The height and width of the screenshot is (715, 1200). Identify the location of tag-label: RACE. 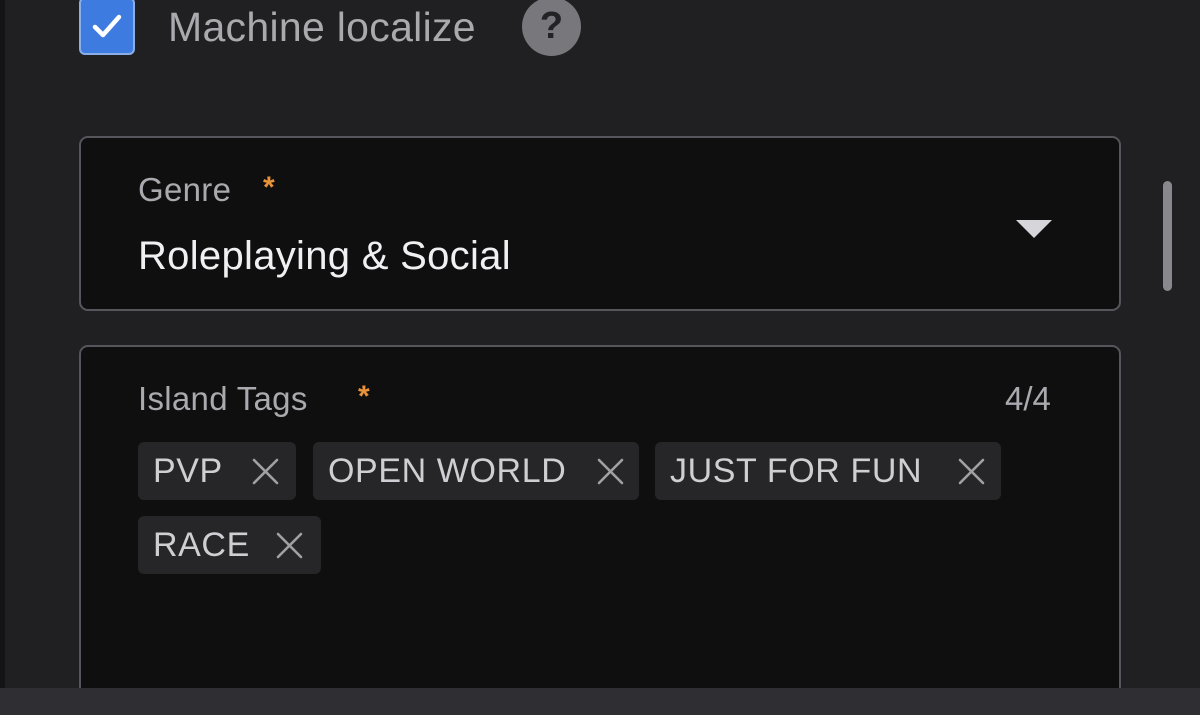
(201, 544).